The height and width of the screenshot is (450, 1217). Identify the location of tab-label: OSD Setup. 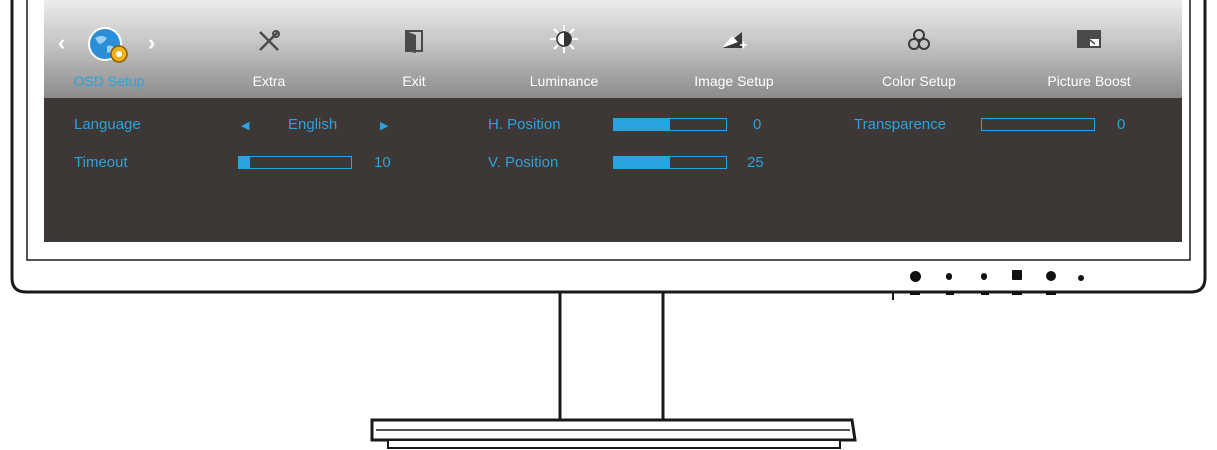
(109, 81).